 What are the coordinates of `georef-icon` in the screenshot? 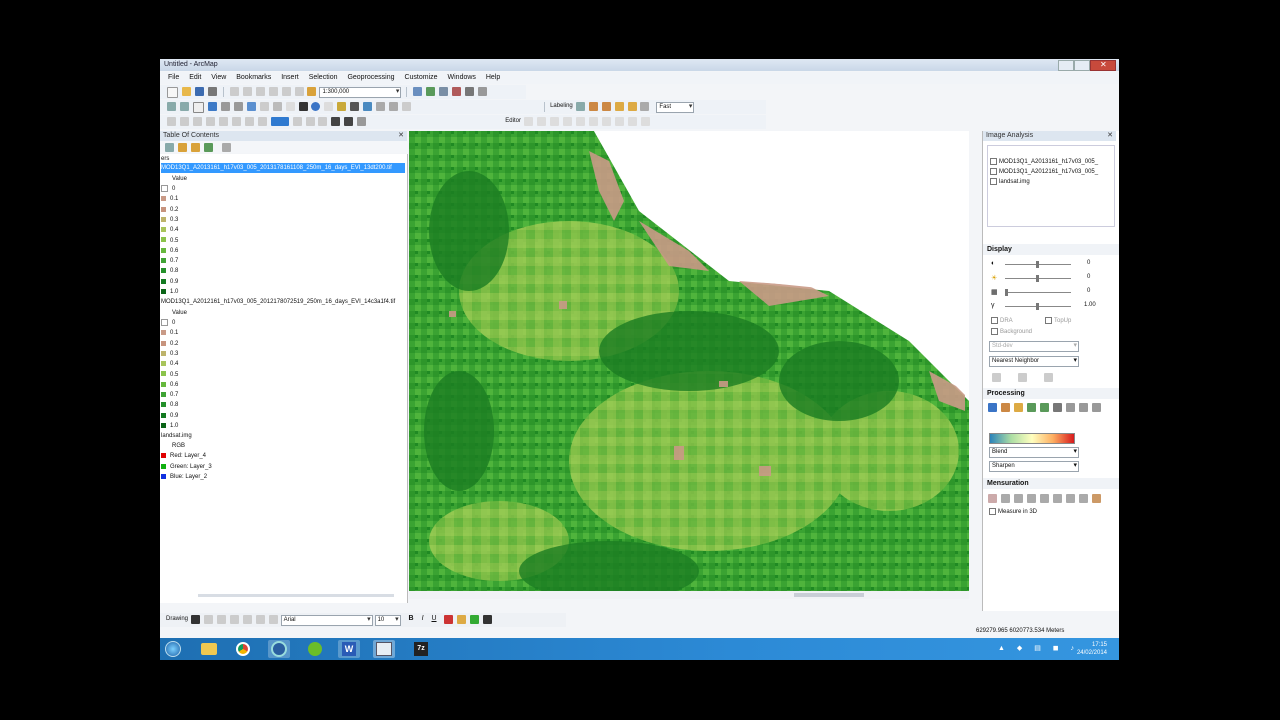 It's located at (349, 121).